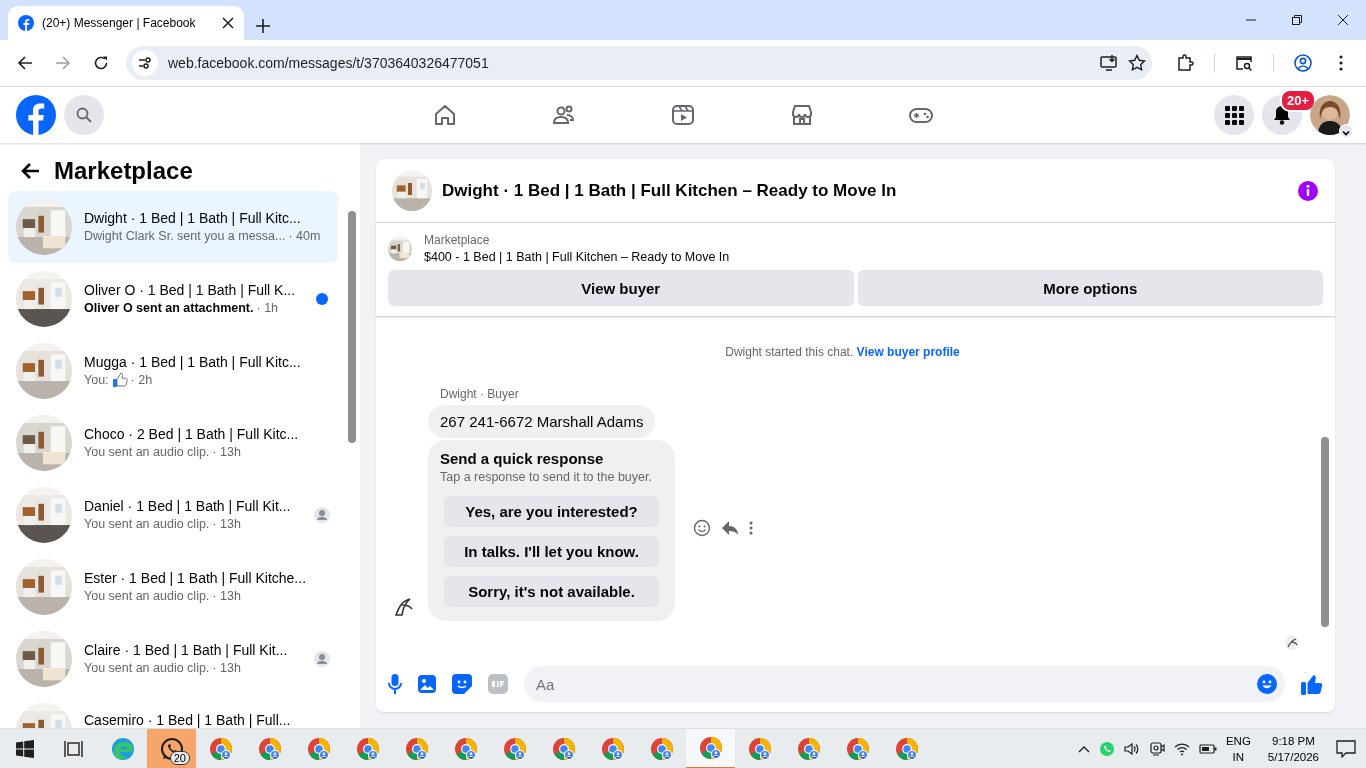 This screenshot has width=1366, height=768. Describe the element at coordinates (522, 458) in the screenshot. I see `quick-response-title: Send a quick response` at that location.